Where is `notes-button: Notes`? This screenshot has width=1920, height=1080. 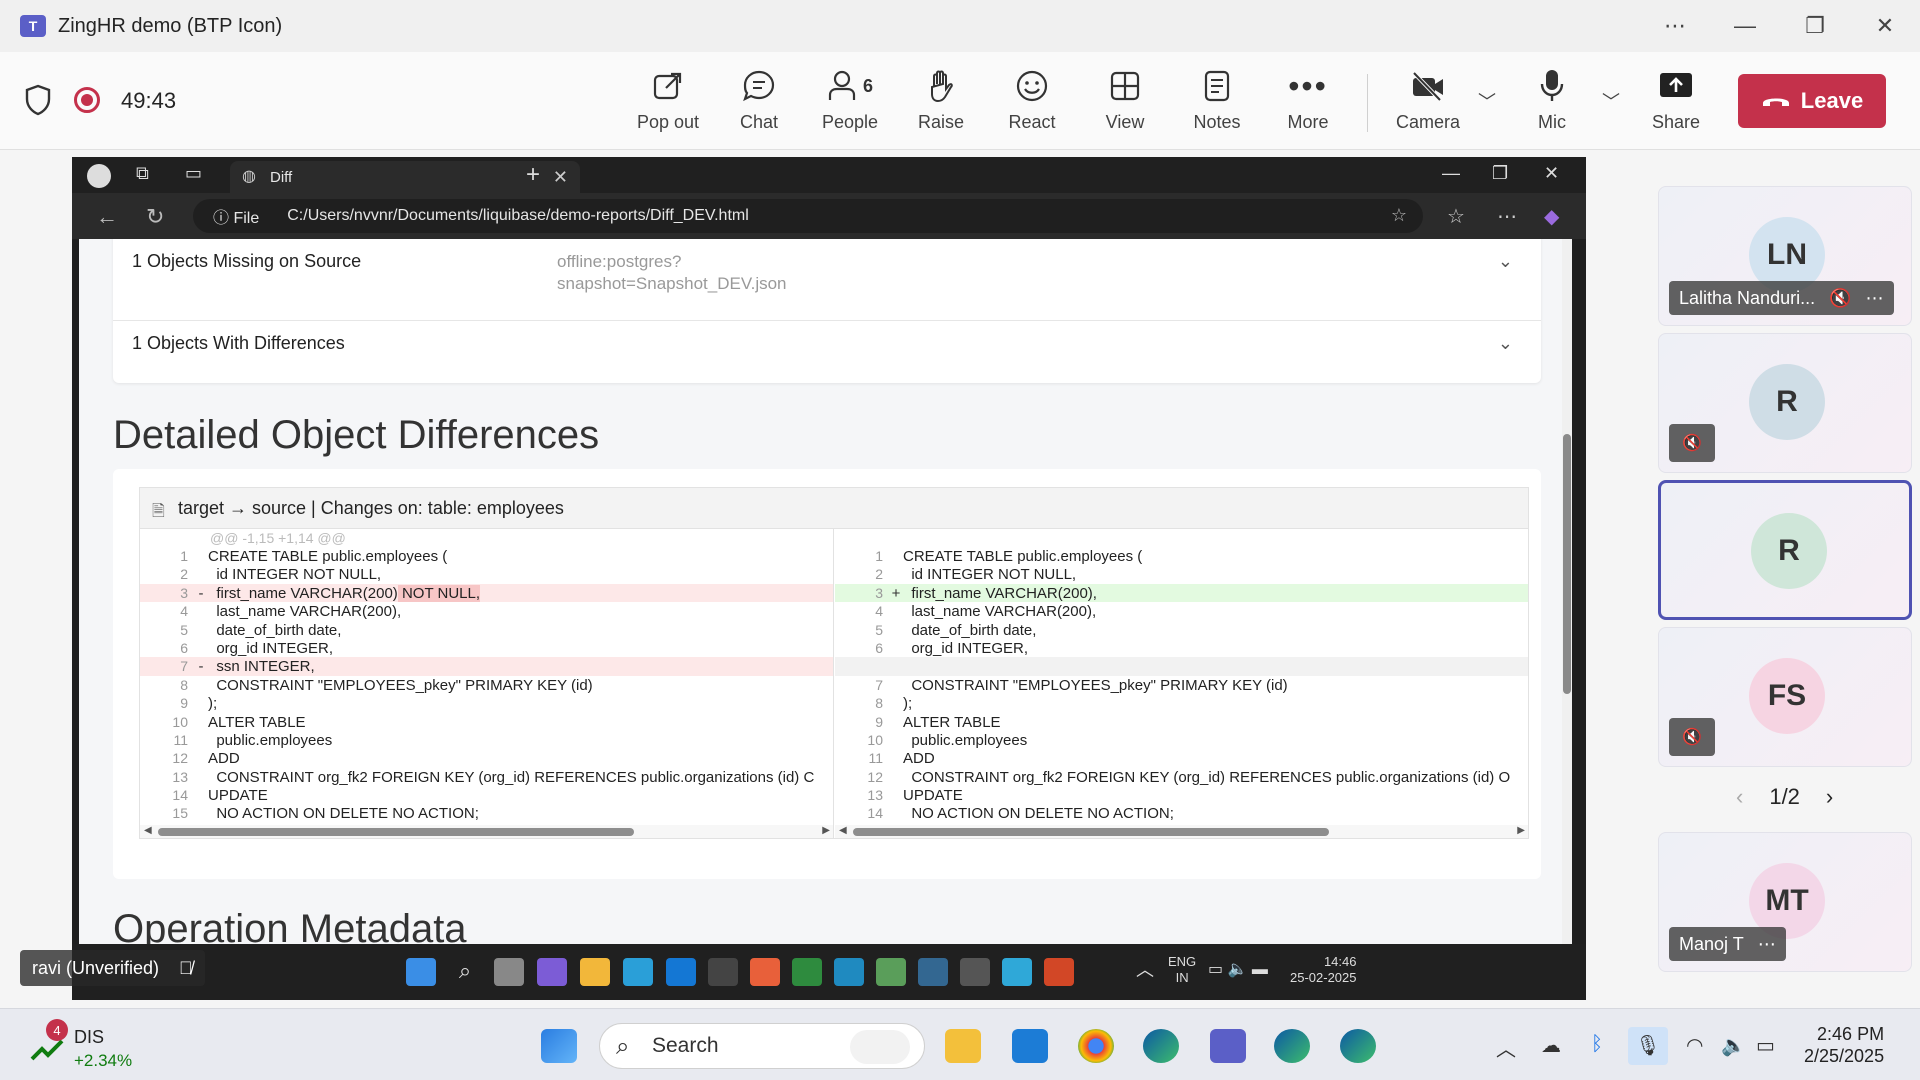 notes-button: Notes is located at coordinates (1217, 104).